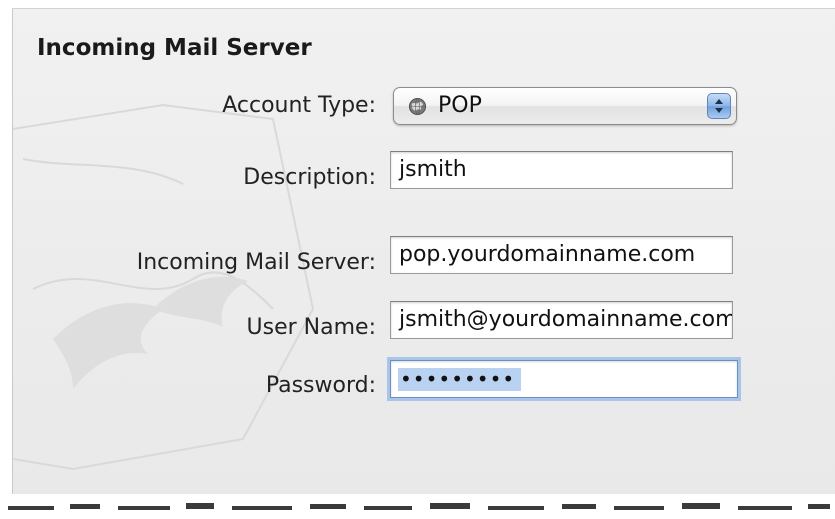 The width and height of the screenshot is (835, 519). I want to click on popup-stepper-arrows-icon, so click(719, 106).